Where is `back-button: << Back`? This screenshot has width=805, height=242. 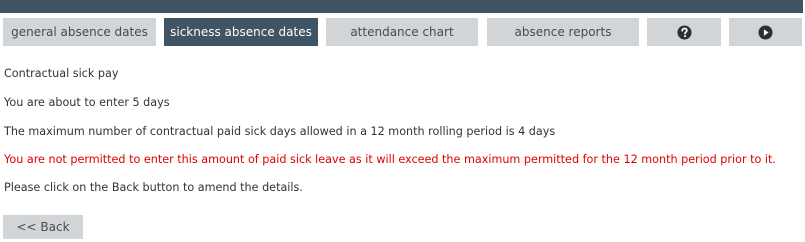
back-button: << Back is located at coordinates (43, 227).